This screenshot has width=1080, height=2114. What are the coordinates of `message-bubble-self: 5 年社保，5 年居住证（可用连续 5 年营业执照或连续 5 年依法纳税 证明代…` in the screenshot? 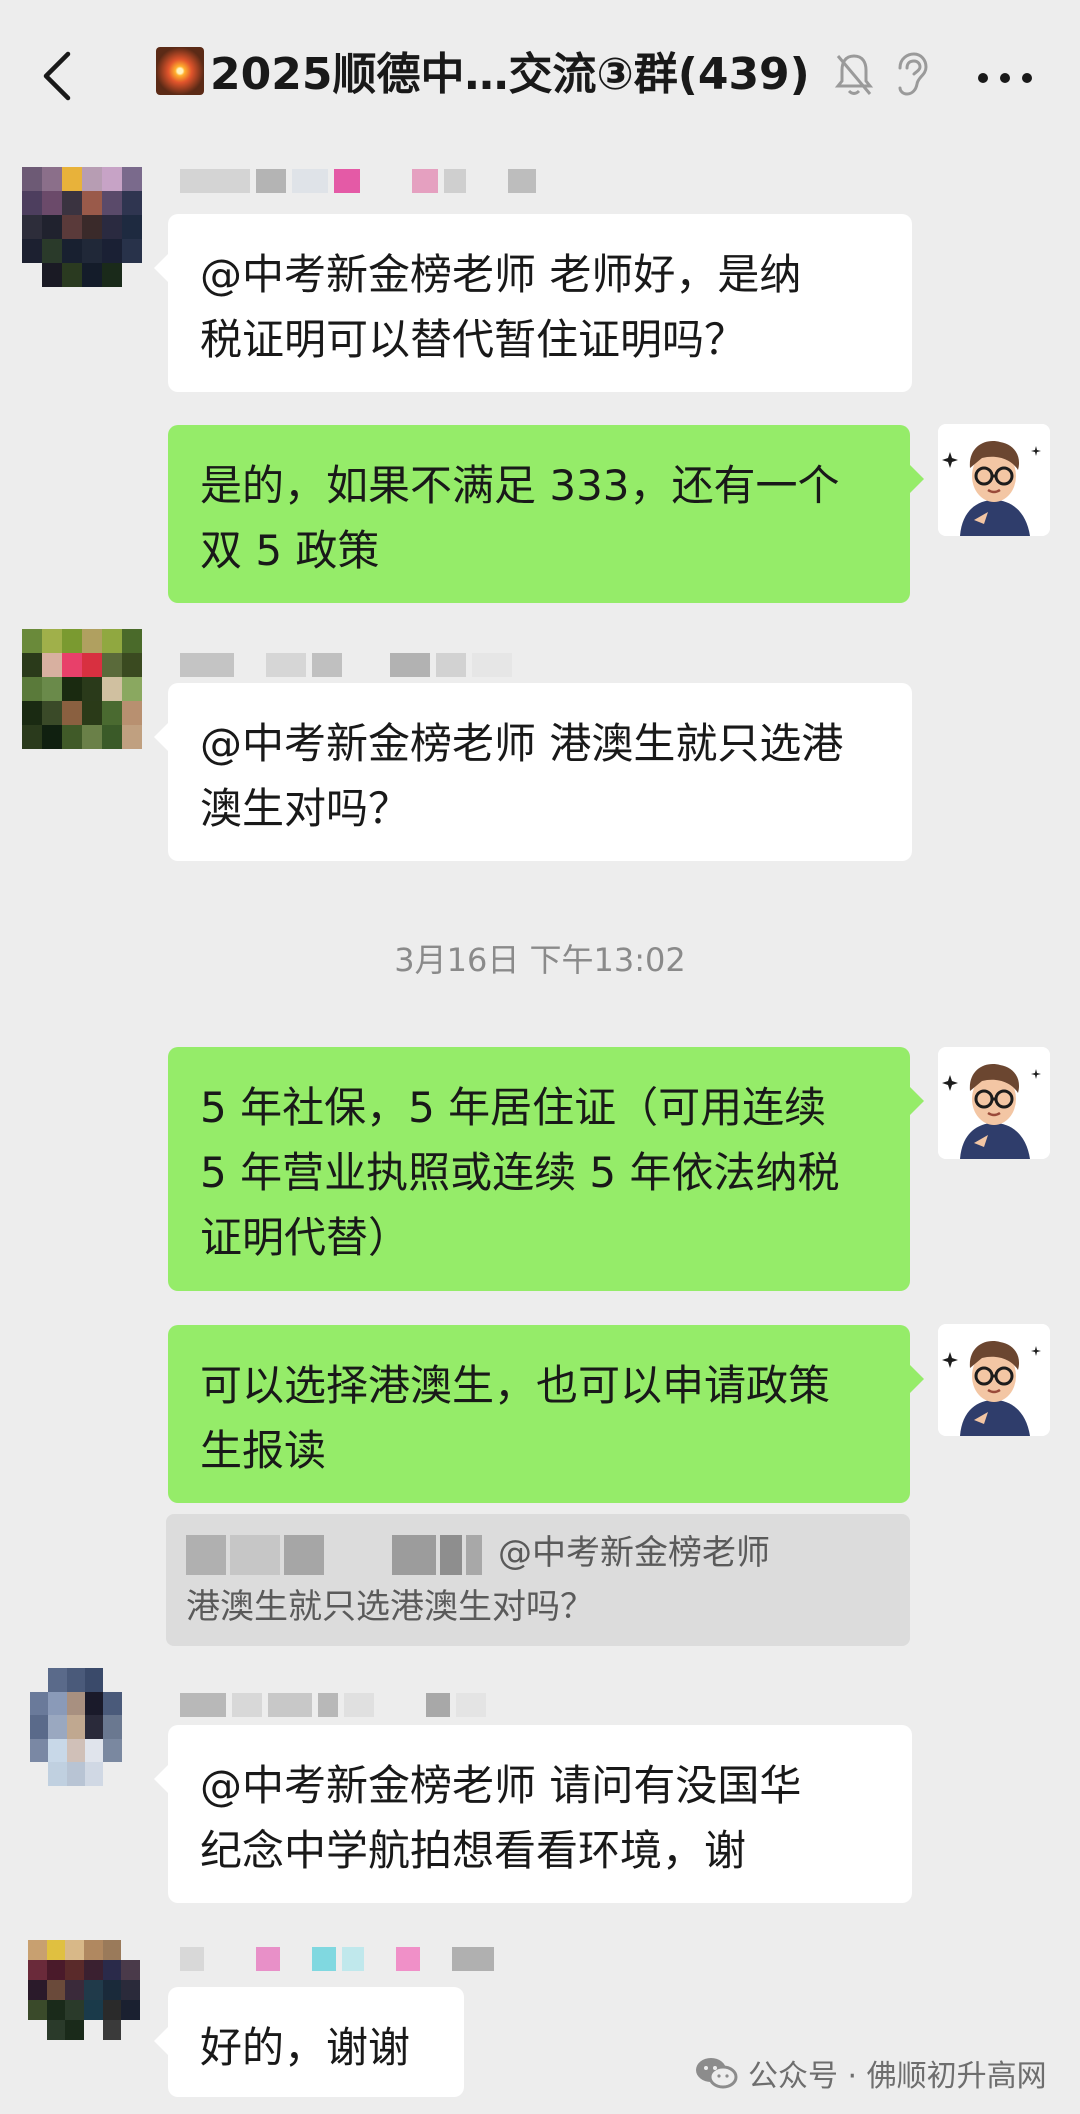 It's located at (546, 1169).